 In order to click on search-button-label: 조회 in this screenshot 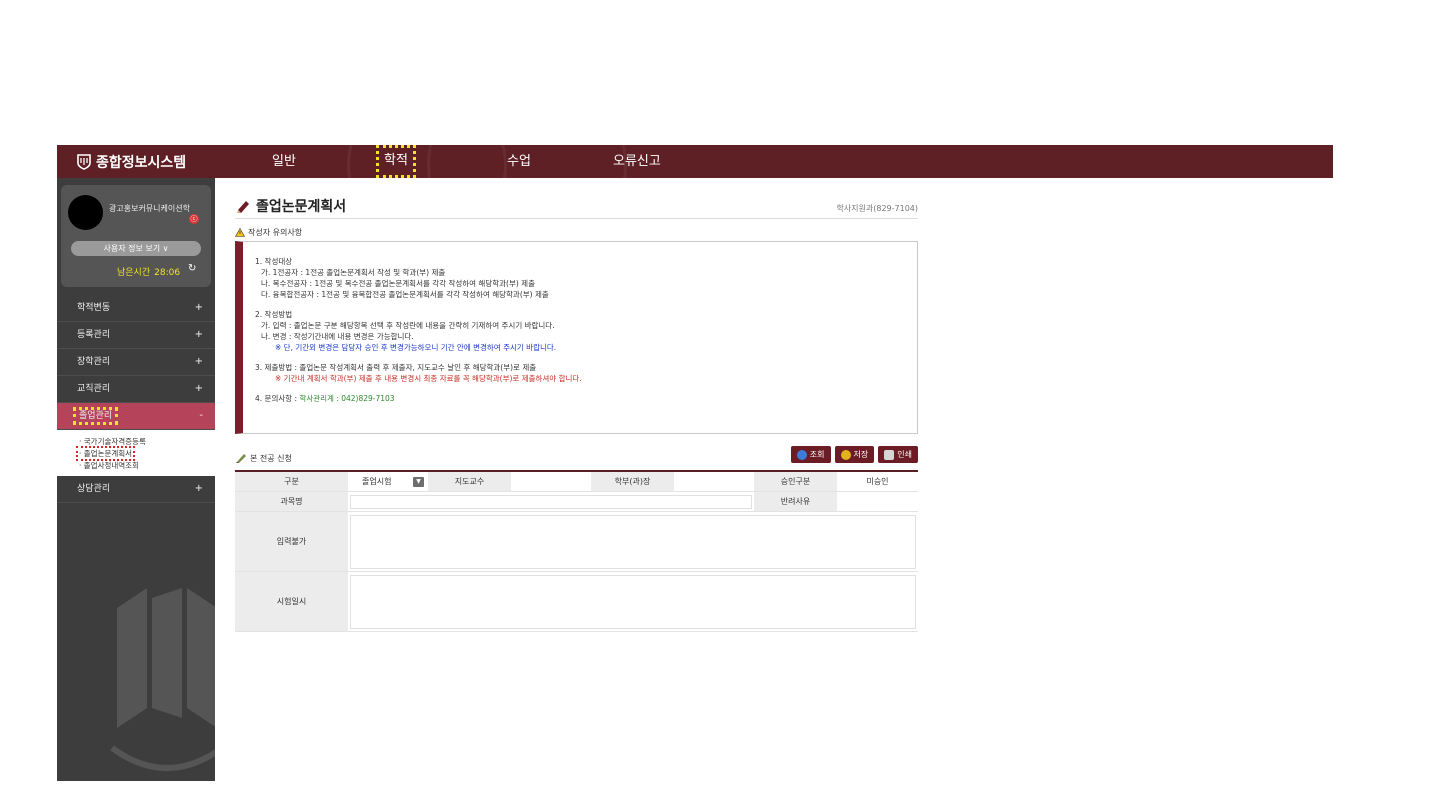, I will do `click(817, 454)`.